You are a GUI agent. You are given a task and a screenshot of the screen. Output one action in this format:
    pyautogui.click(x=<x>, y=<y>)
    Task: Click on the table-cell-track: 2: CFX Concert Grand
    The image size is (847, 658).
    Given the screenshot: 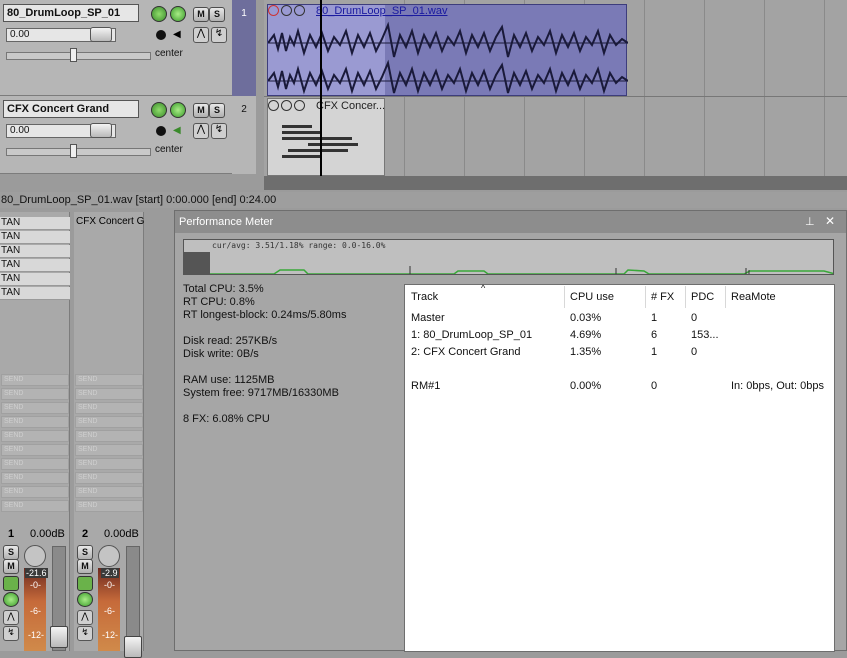 What is the action you would take?
    pyautogui.click(x=465, y=352)
    